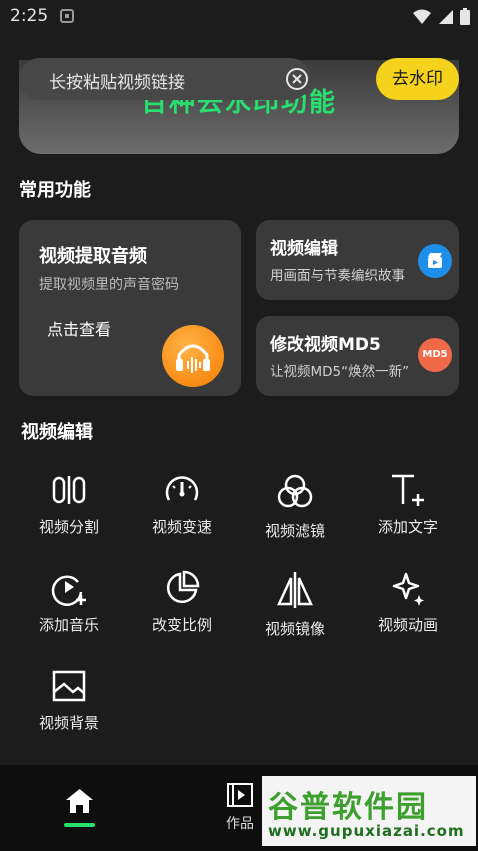 The width and height of the screenshot is (478, 851). What do you see at coordinates (68, 590) in the screenshot?
I see `add-music-icon` at bounding box center [68, 590].